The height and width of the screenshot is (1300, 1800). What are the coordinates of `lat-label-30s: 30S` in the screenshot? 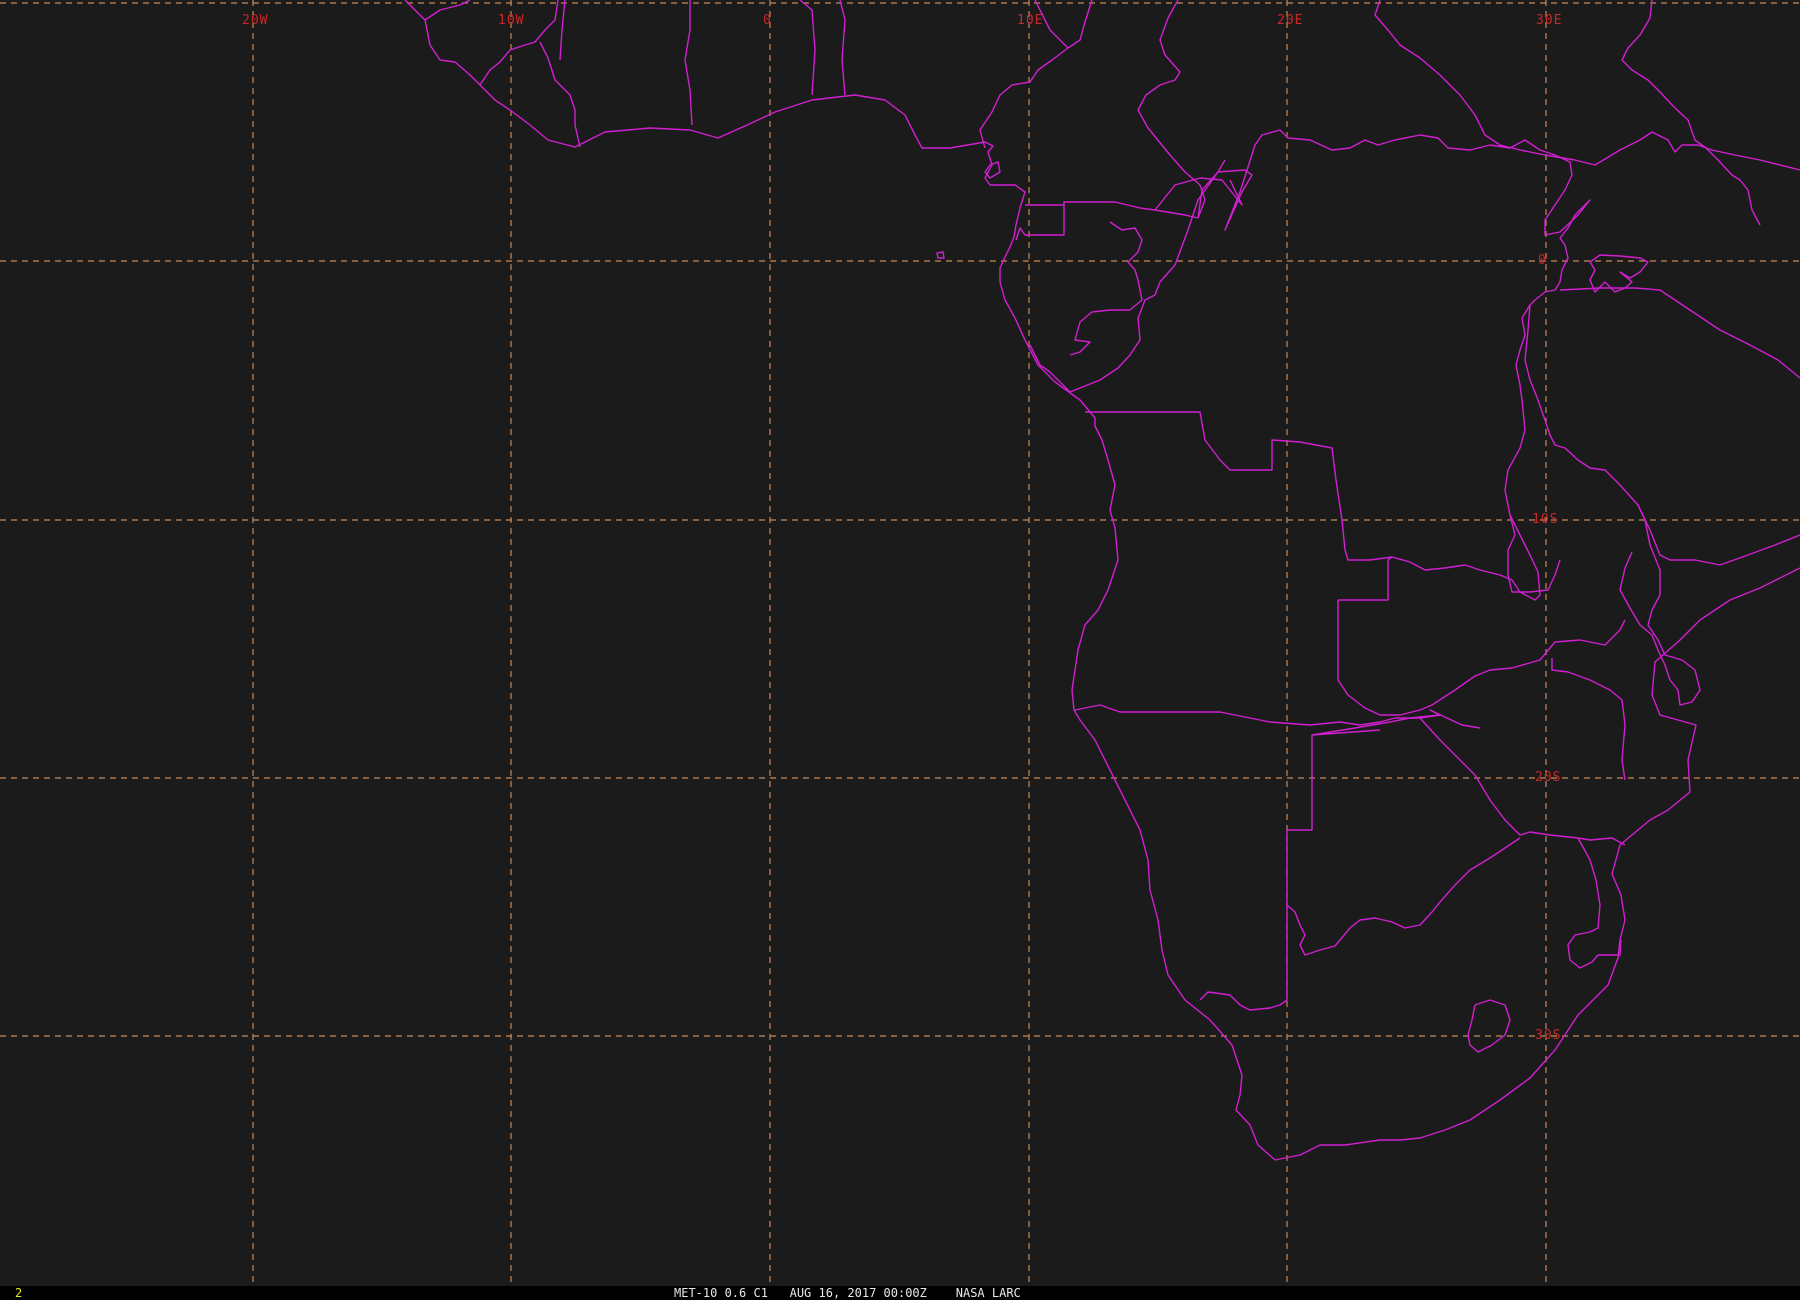 It's located at (1548, 1035).